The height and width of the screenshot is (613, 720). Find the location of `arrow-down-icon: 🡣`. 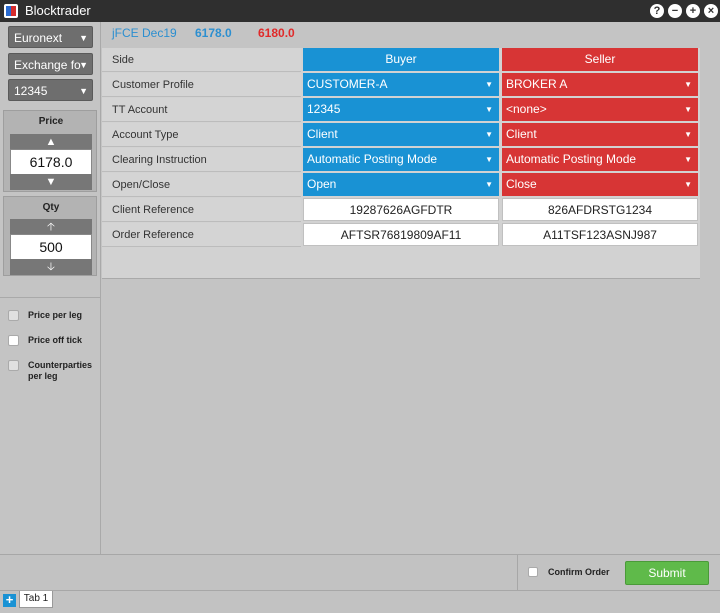

arrow-down-icon: 🡣 is located at coordinates (51, 267).